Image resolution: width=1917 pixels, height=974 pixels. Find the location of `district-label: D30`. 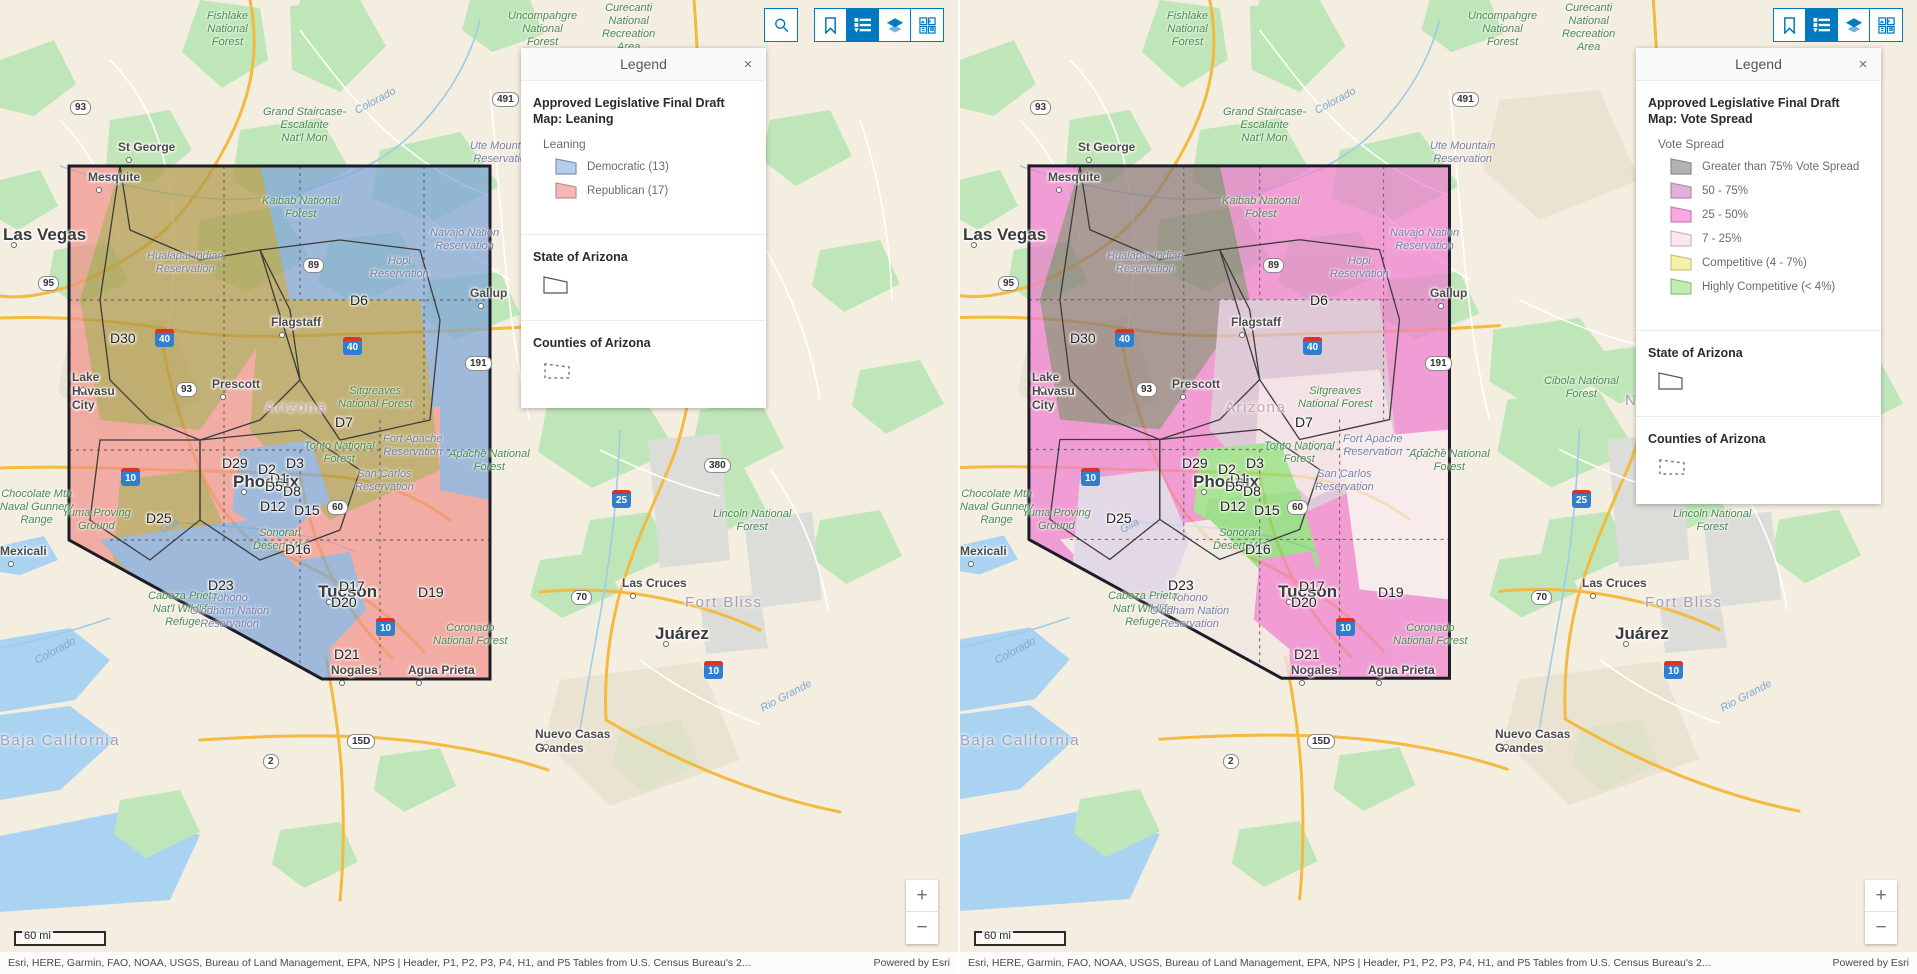

district-label: D30 is located at coordinates (123, 338).